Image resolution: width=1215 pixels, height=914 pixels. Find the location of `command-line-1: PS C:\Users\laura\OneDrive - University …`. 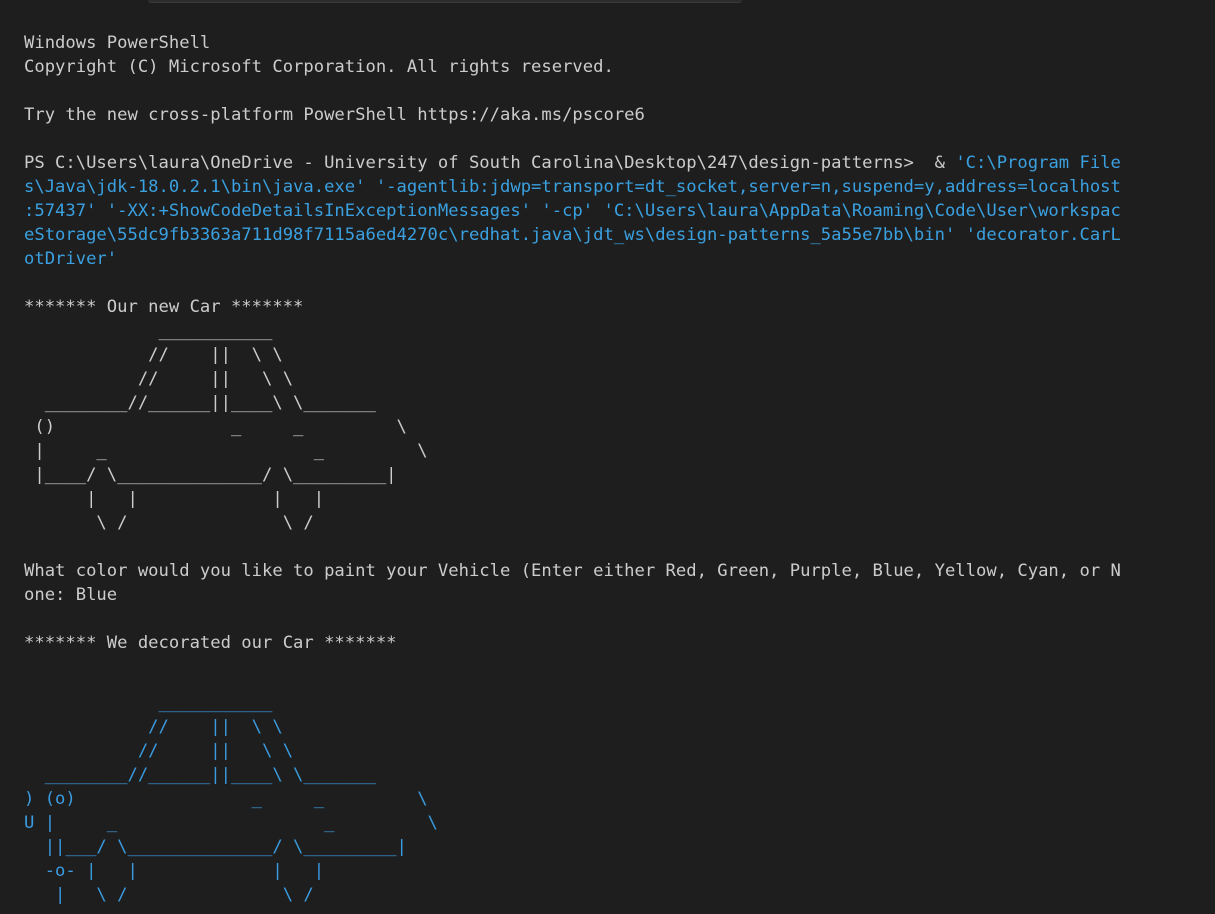

command-line-1: PS C:\Users\laura\OneDrive - University … is located at coordinates (619, 163).